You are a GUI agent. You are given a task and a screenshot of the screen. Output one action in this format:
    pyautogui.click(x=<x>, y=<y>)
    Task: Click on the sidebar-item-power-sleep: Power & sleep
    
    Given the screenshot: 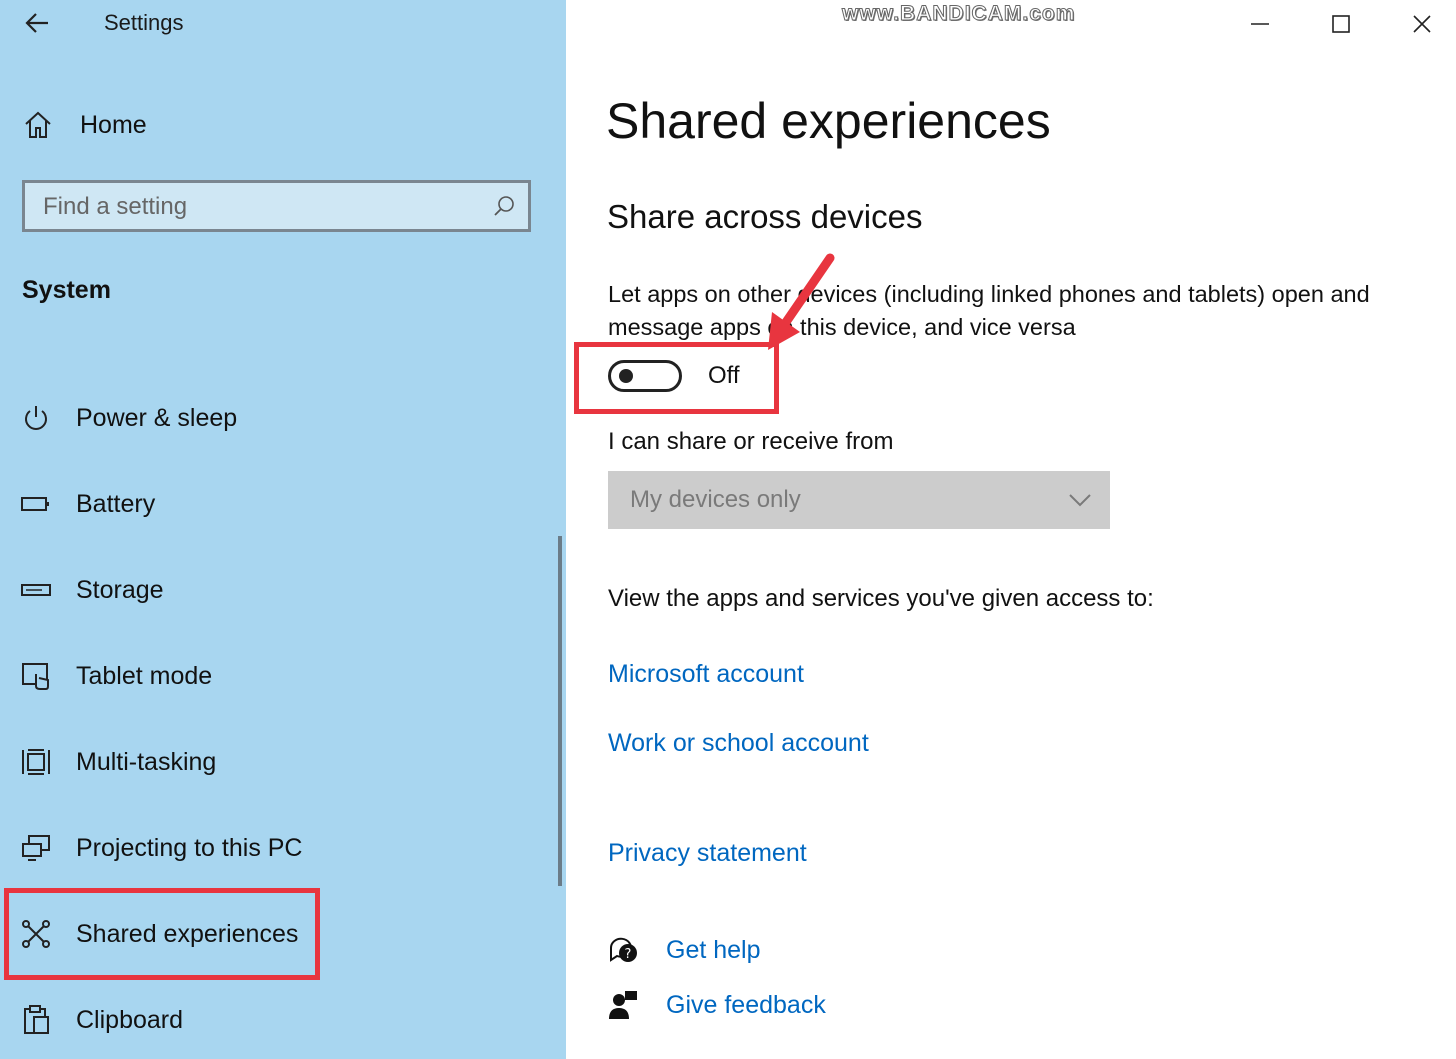 What is the action you would take?
    pyautogui.click(x=280, y=418)
    